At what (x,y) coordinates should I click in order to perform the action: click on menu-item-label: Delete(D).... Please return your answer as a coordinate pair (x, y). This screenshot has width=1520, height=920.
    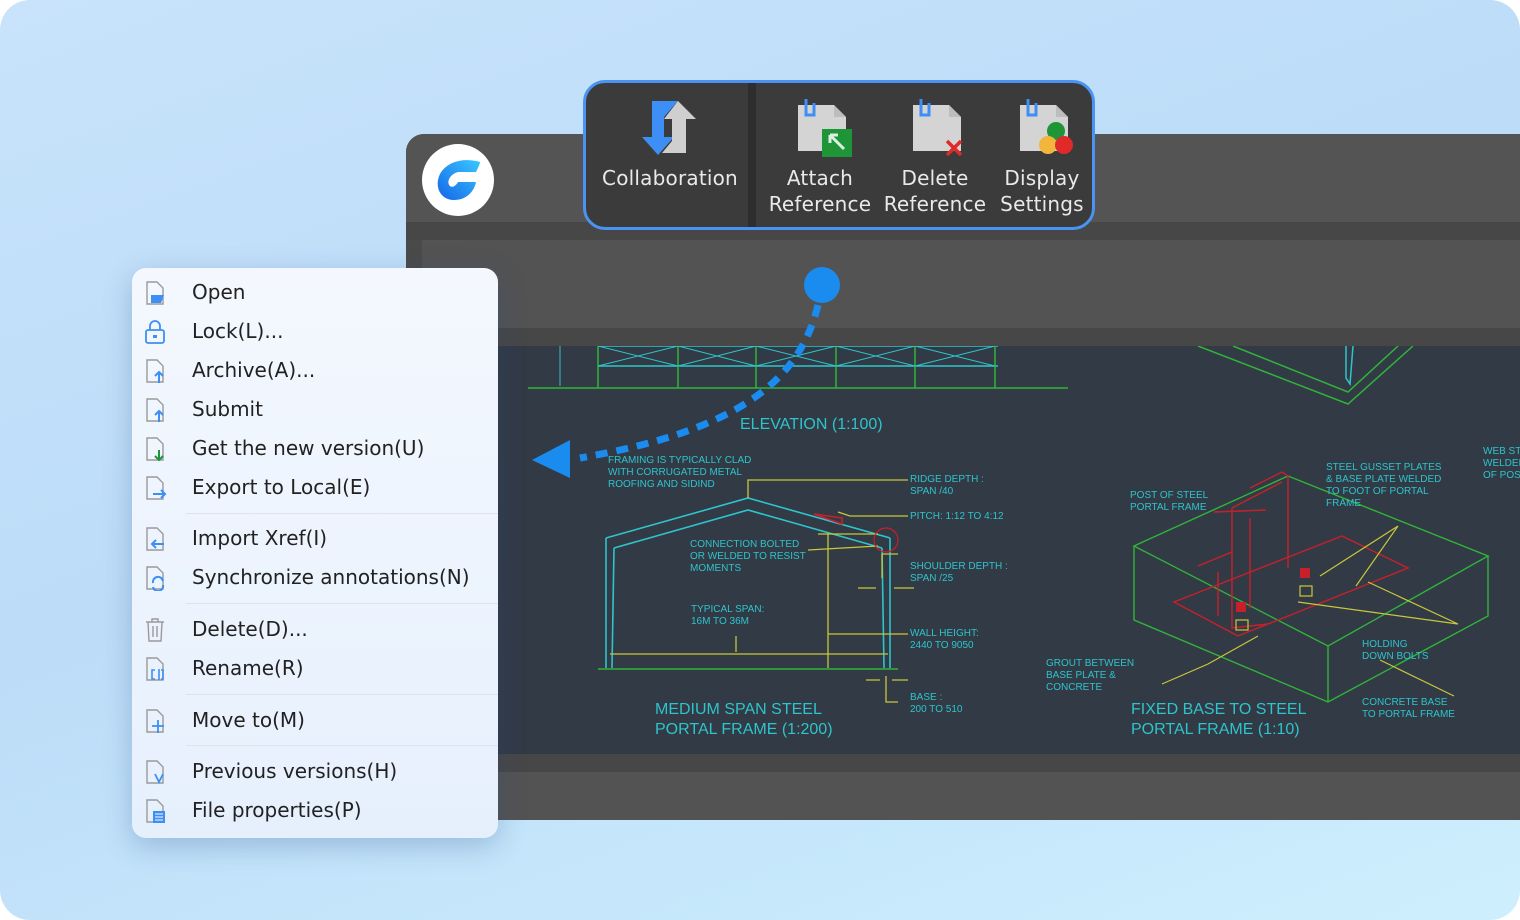
    Looking at the image, I should click on (250, 628).